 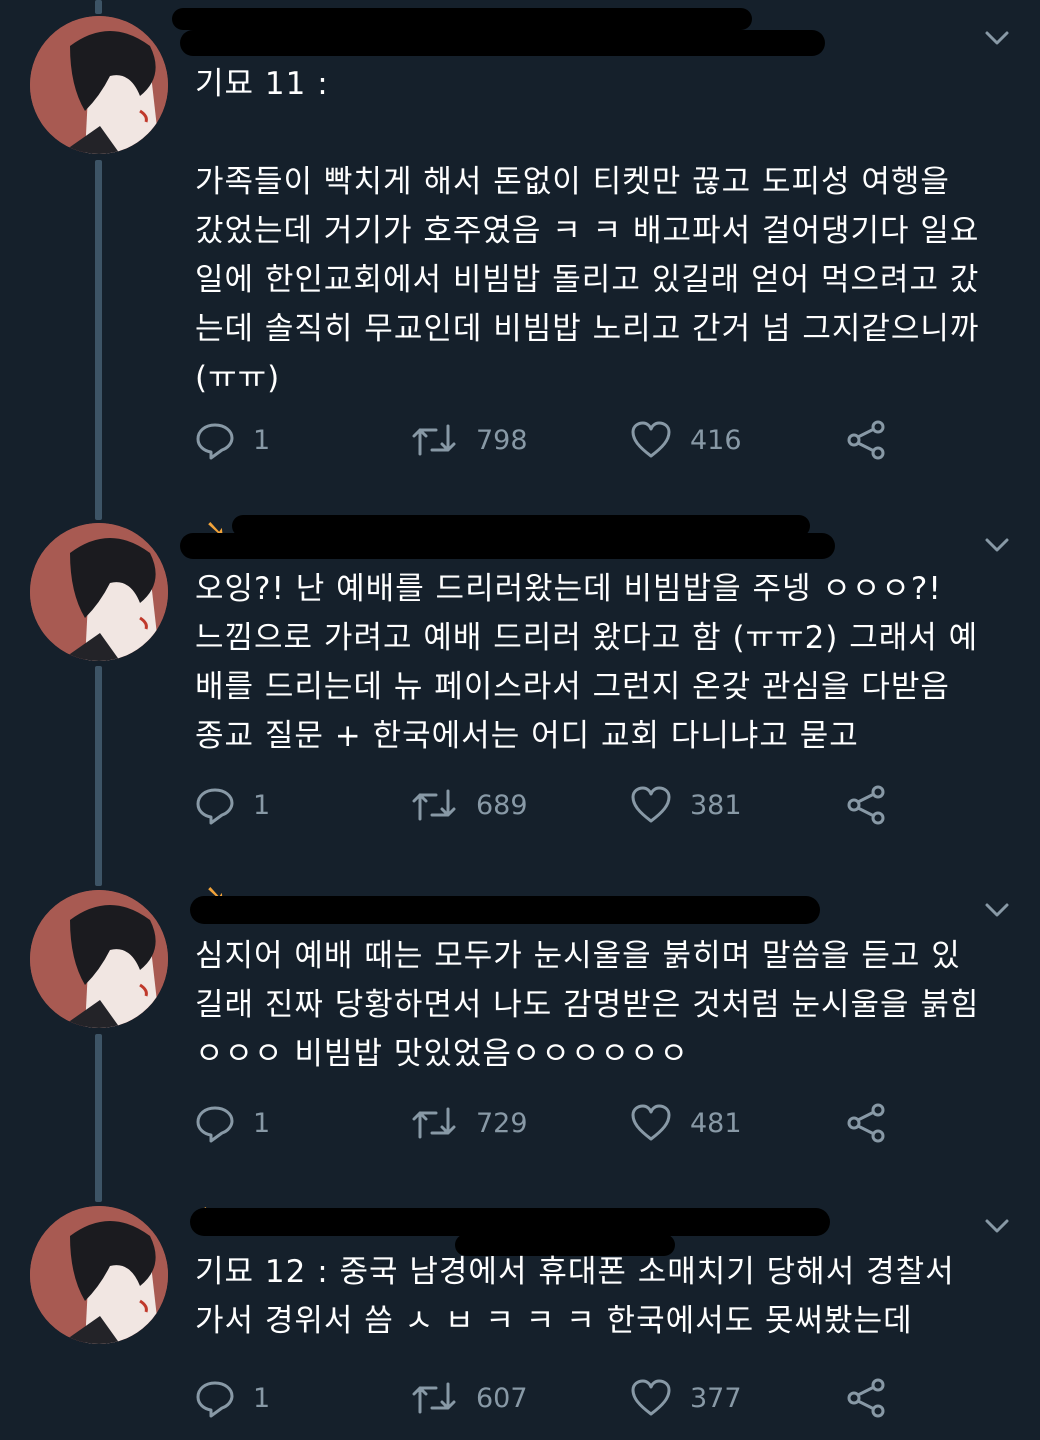 I want to click on retweet-count: 607, so click(x=502, y=1398).